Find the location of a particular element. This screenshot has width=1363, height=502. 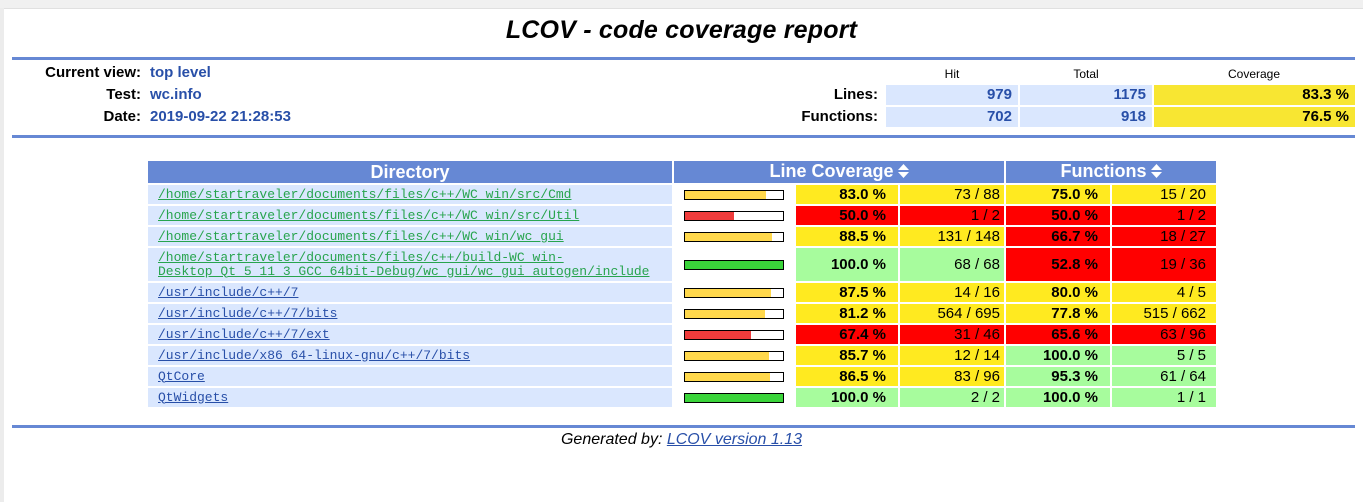

line-coverage-percent: 88.5 % is located at coordinates (847, 236).